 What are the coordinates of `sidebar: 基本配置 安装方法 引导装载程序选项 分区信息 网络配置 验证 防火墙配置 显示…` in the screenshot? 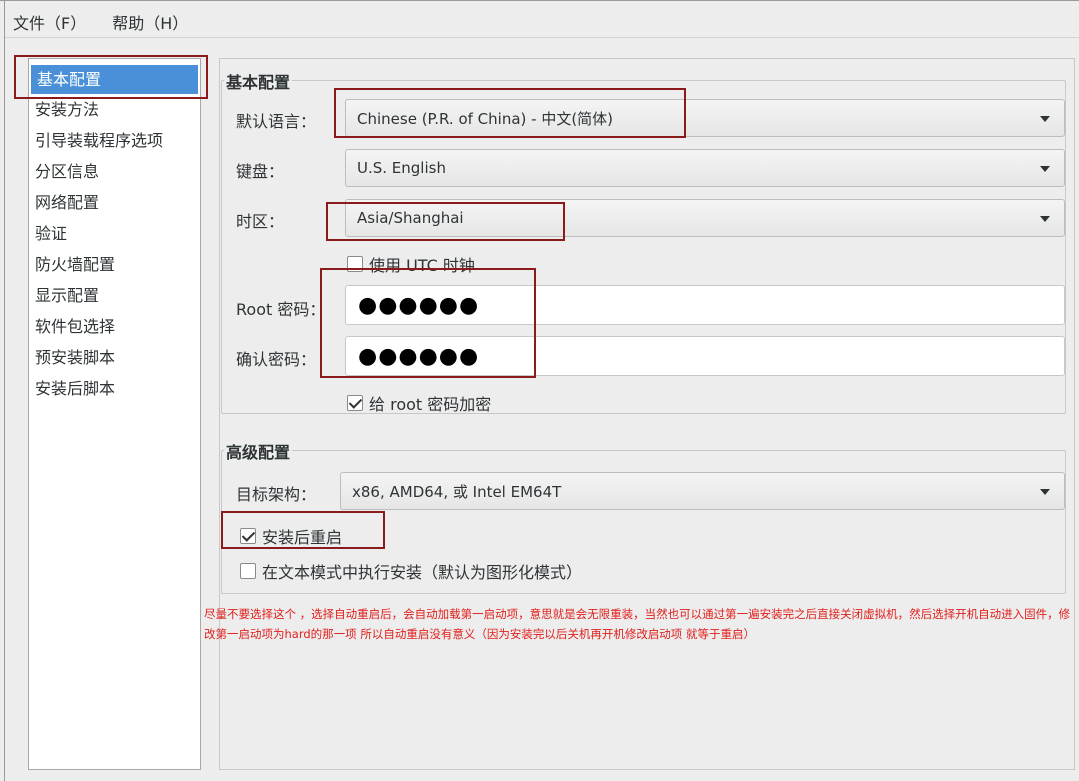 It's located at (114, 414).